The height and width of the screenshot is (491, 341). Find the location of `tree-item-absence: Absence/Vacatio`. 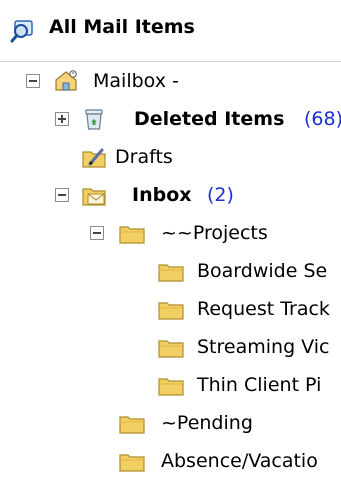

tree-item-absence: Absence/Vacatio is located at coordinates (170, 461).